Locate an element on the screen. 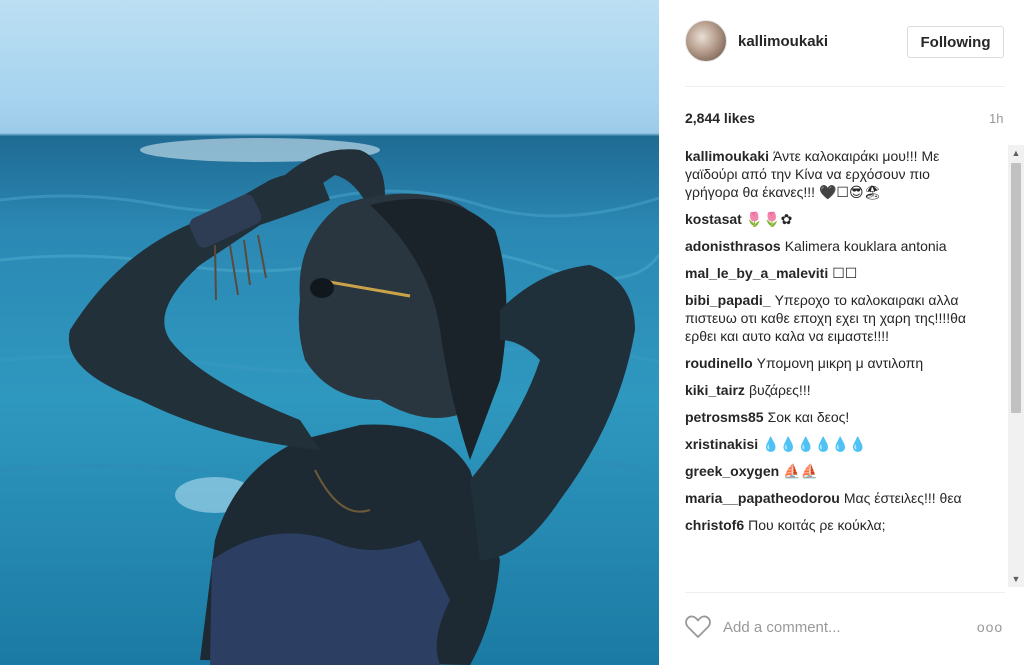  comment-item: maria__papatheodorou Μας έστειλες!!! θεα is located at coordinates (836, 498).